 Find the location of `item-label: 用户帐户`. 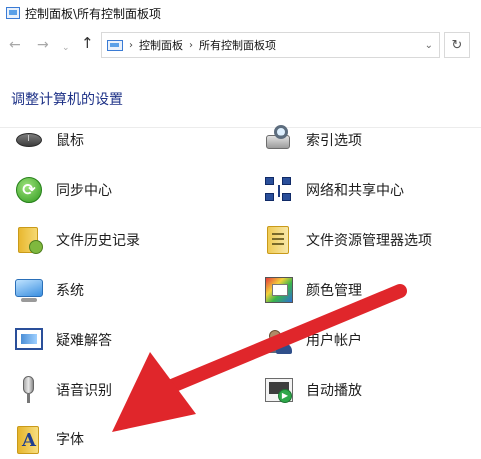

item-label: 用户帐户 is located at coordinates (334, 341).